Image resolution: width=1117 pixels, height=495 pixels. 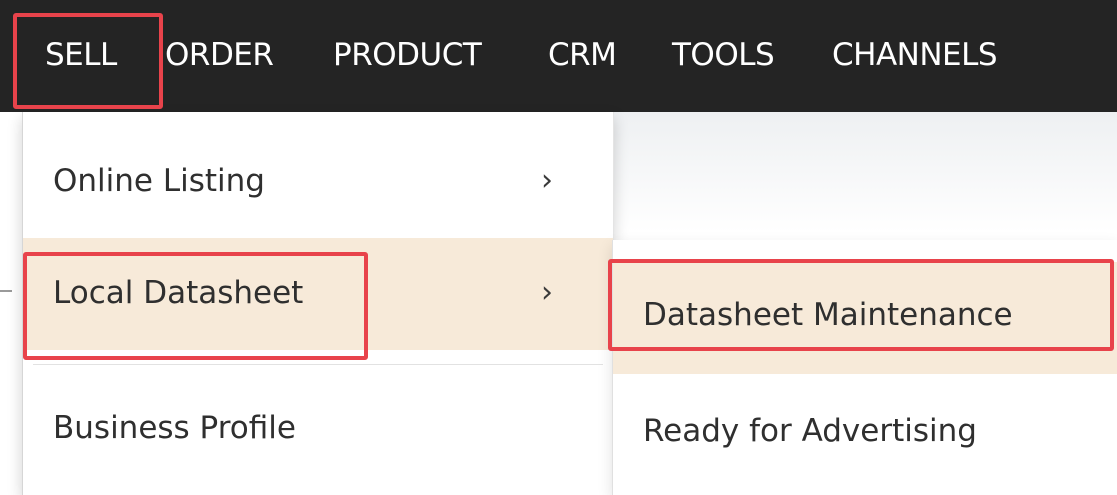 What do you see at coordinates (81, 55) in the screenshot?
I see `nav-item-sell: SELL` at bounding box center [81, 55].